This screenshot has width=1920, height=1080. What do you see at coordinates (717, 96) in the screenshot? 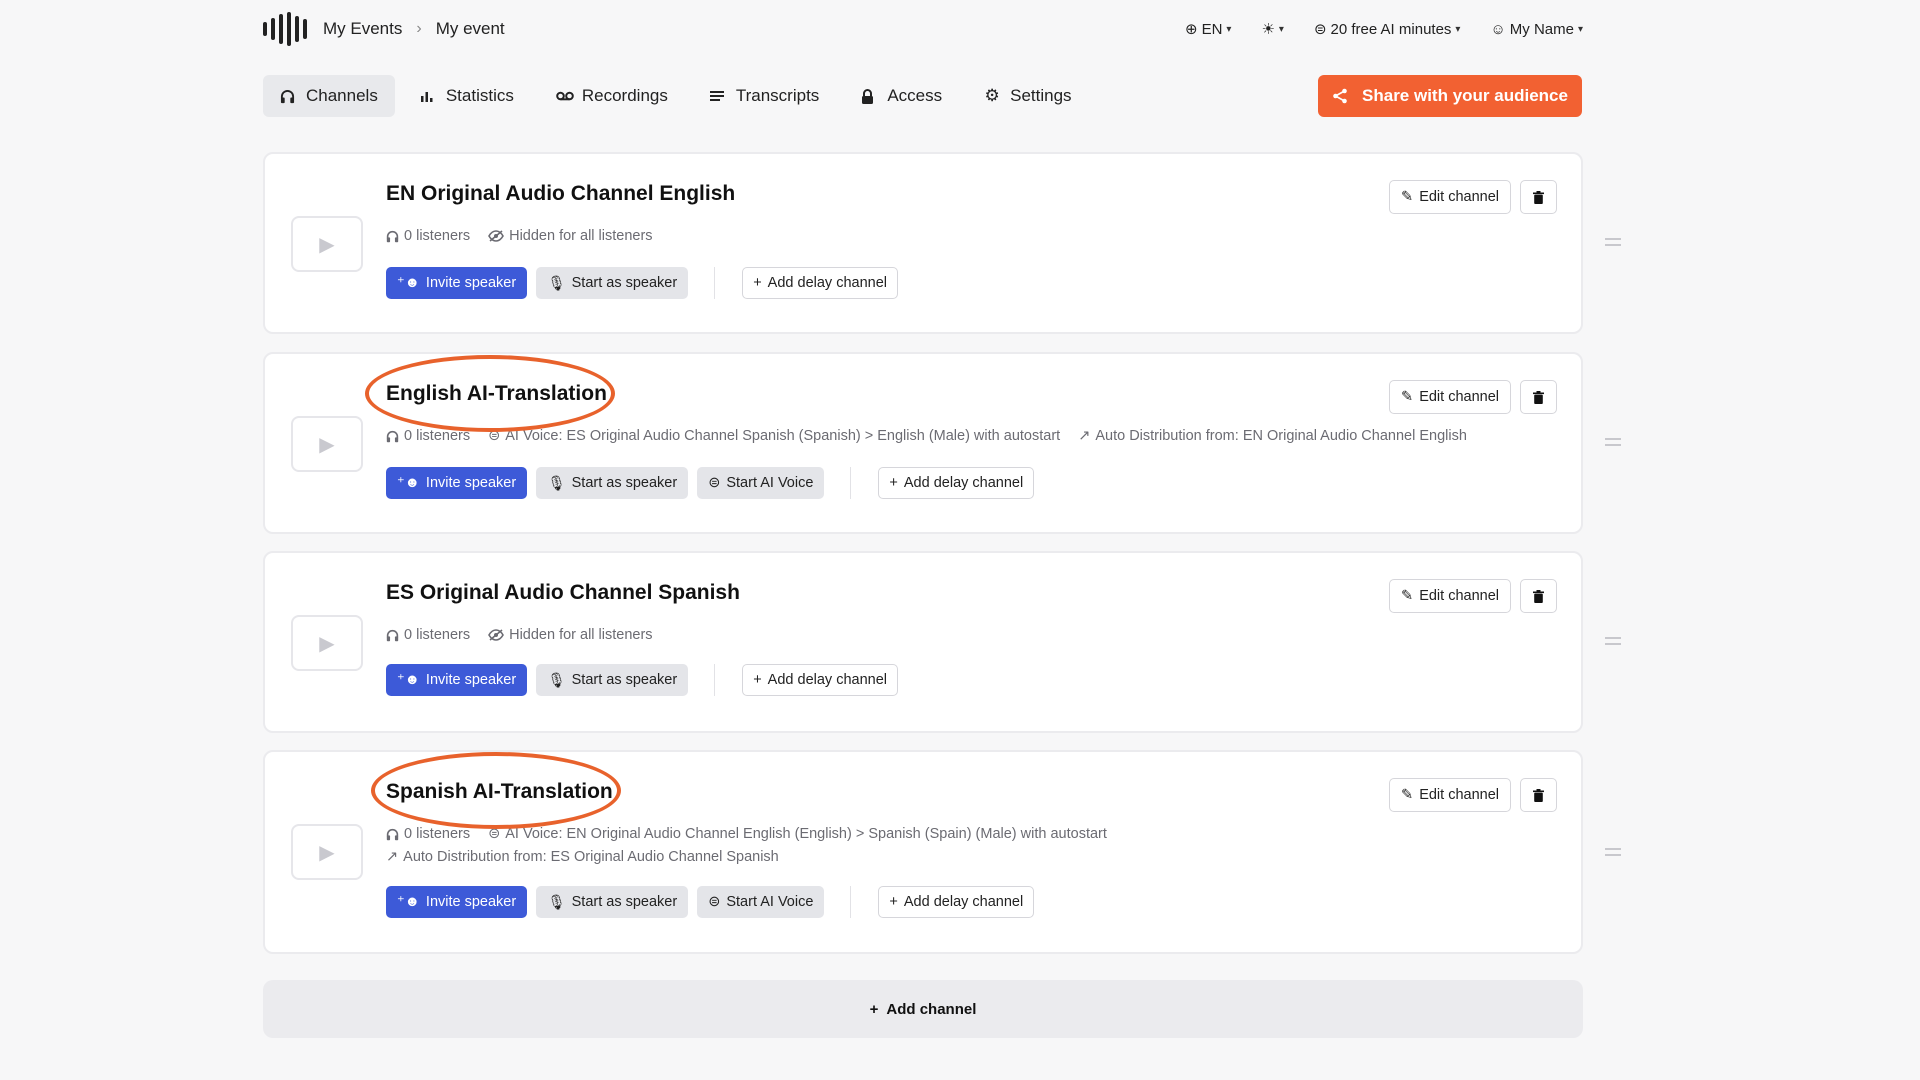
I see `lines-icon` at bounding box center [717, 96].